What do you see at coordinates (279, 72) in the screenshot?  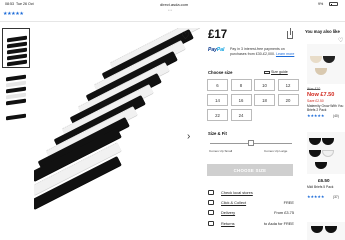 I see `size-guide-link: Size guide` at bounding box center [279, 72].